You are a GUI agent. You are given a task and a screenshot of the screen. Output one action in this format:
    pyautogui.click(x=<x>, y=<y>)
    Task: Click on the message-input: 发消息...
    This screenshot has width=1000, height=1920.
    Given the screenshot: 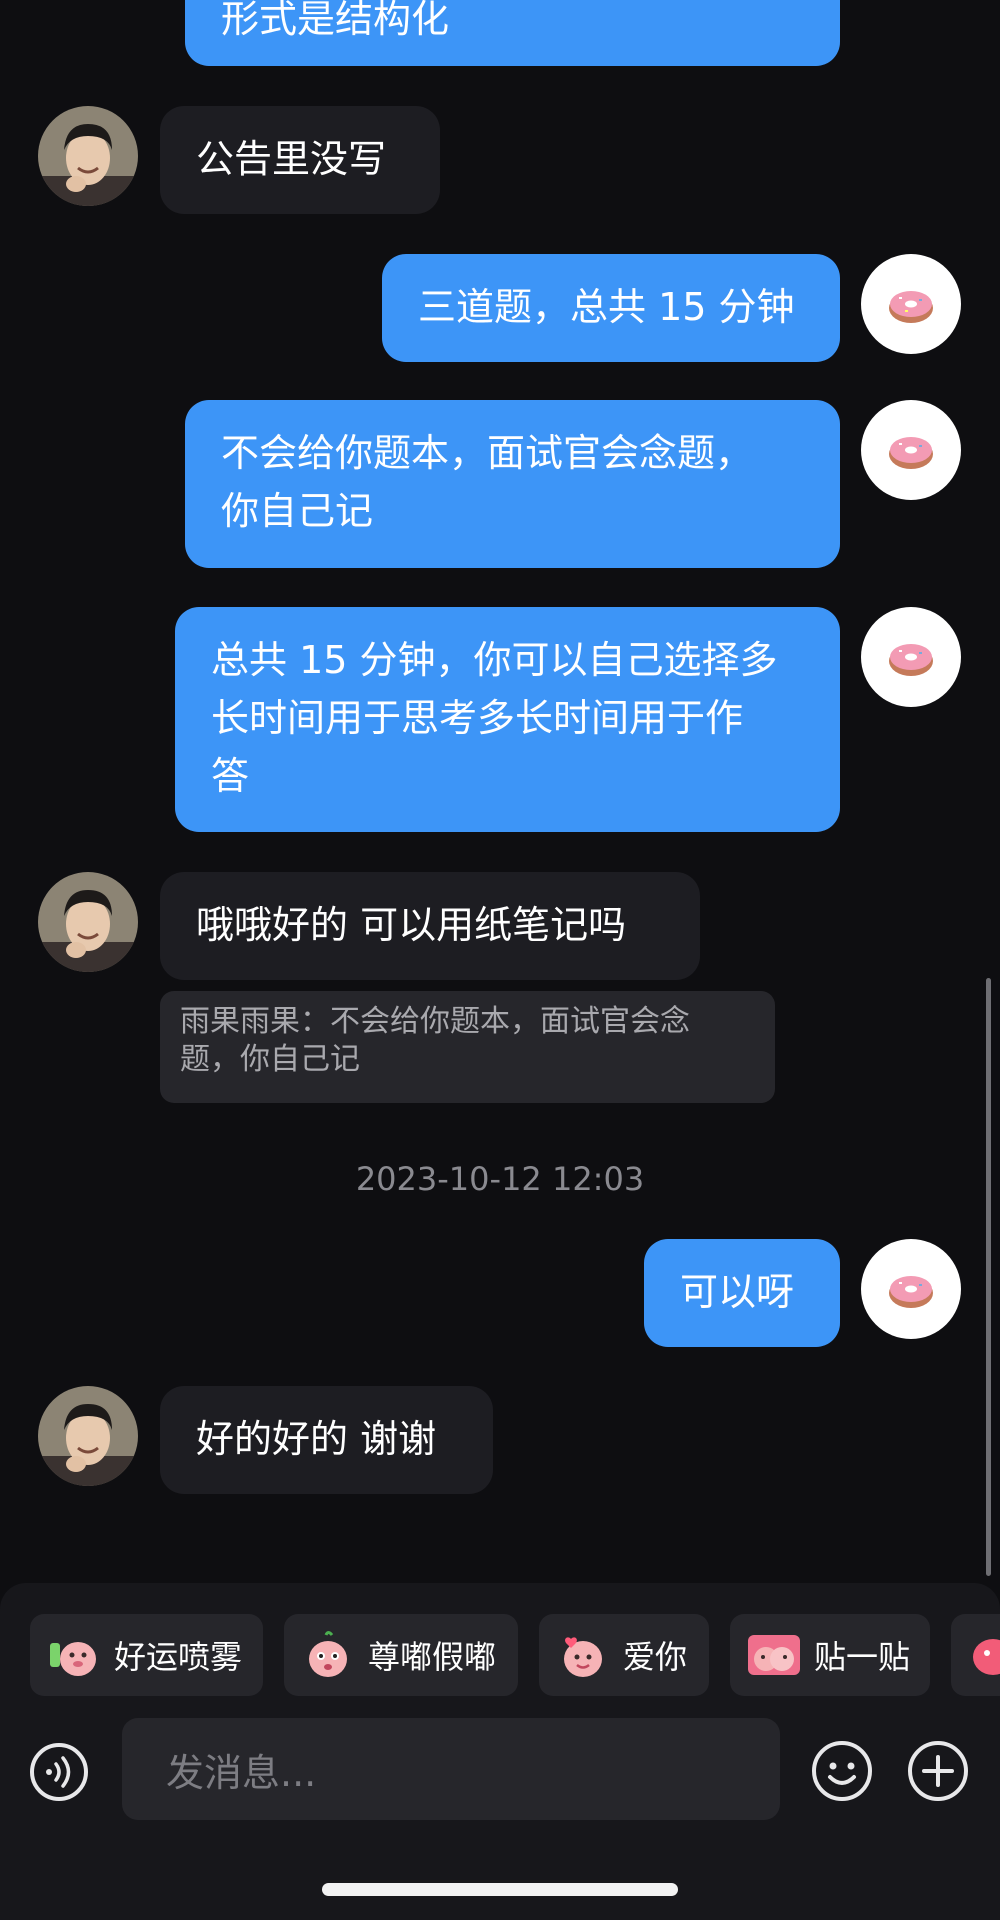 What is the action you would take?
    pyautogui.click(x=451, y=1769)
    